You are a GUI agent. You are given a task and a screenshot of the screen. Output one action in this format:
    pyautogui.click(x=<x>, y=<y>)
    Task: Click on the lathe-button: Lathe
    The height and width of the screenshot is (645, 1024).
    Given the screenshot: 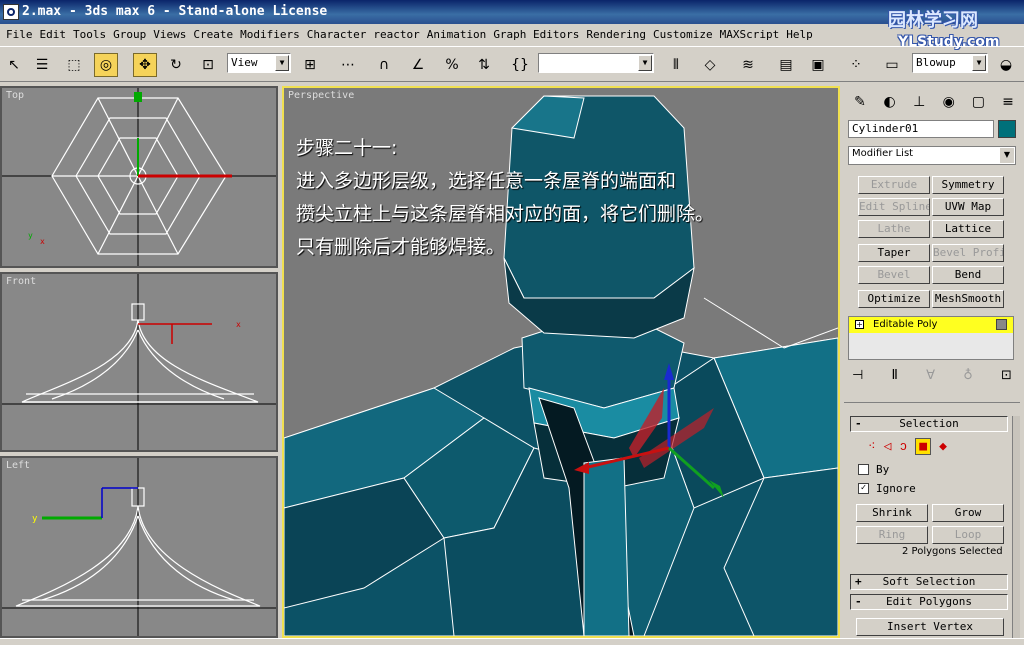 What is the action you would take?
    pyautogui.click(x=894, y=229)
    